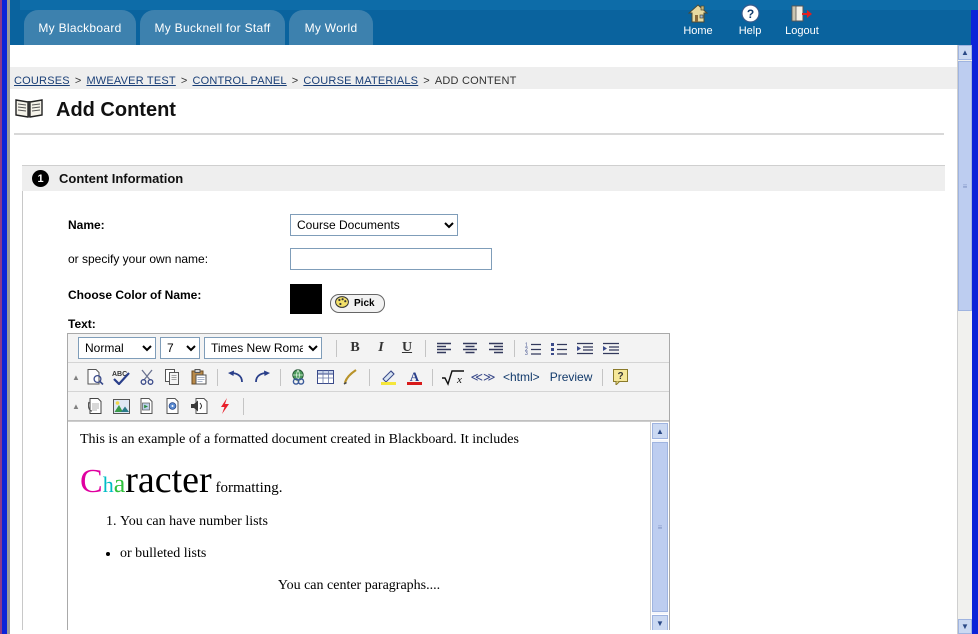 This screenshot has width=978, height=634. Describe the element at coordinates (388, 377) in the screenshot. I see `highlighter-icon` at that location.